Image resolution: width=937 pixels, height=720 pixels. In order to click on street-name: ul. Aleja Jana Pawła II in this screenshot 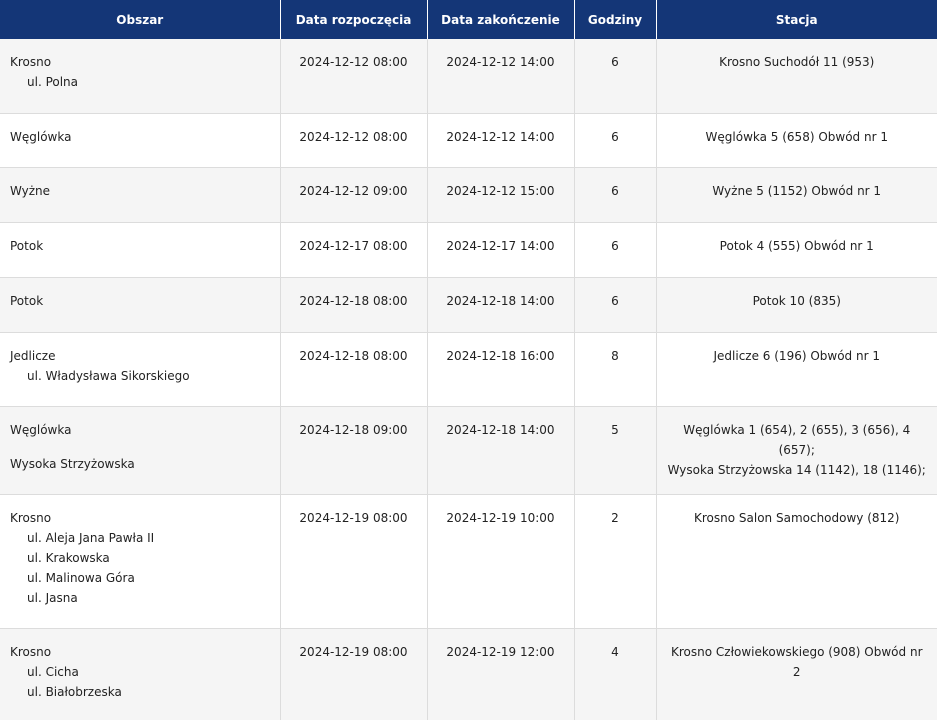, I will do `click(91, 537)`.